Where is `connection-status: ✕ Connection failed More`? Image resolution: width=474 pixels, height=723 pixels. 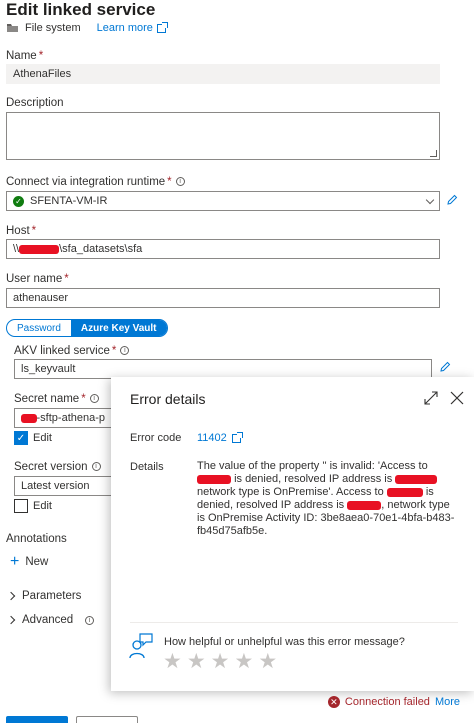 connection-status: ✕ Connection failed More is located at coordinates (393, 702).